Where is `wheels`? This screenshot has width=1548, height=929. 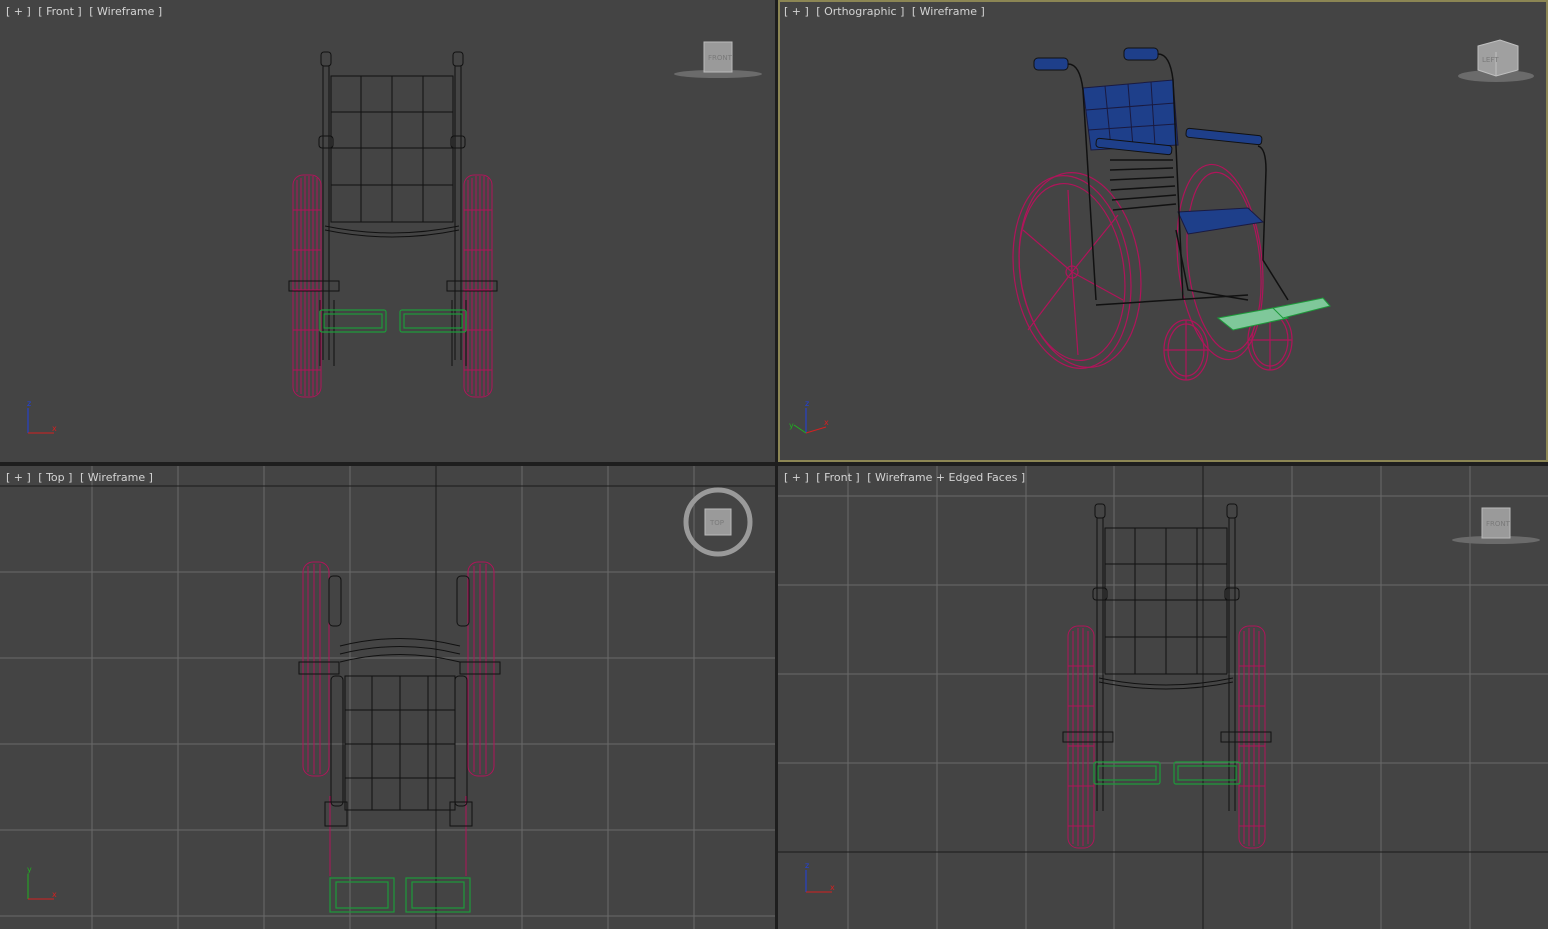
wheels is located at coordinates (398, 718).